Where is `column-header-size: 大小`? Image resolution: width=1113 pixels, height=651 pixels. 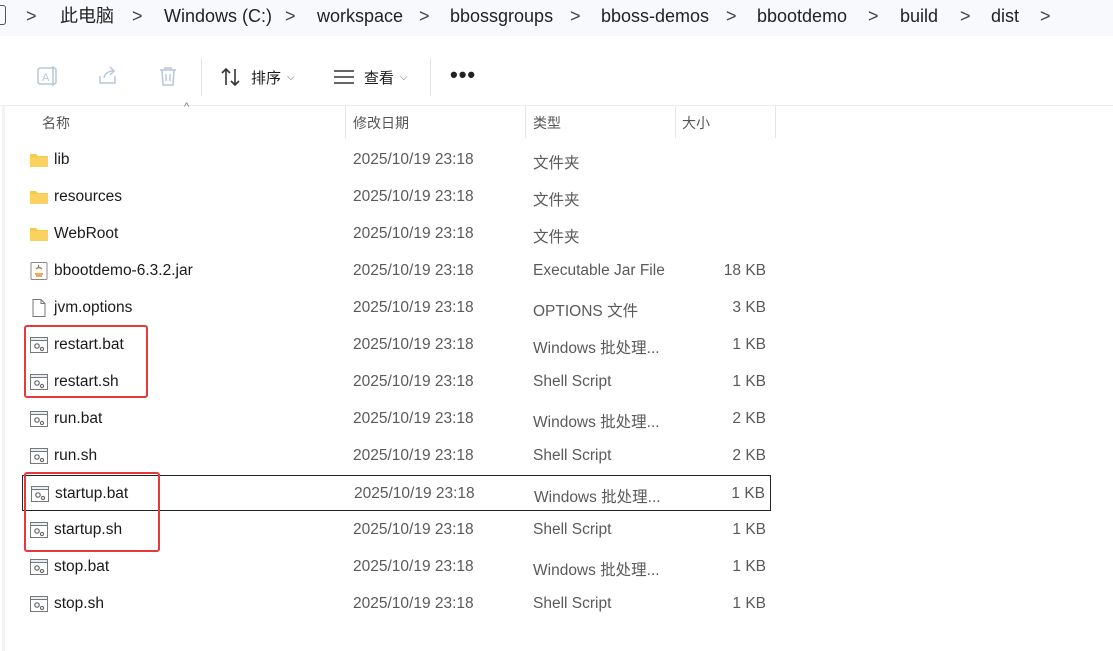 column-header-size: 大小 is located at coordinates (725, 122).